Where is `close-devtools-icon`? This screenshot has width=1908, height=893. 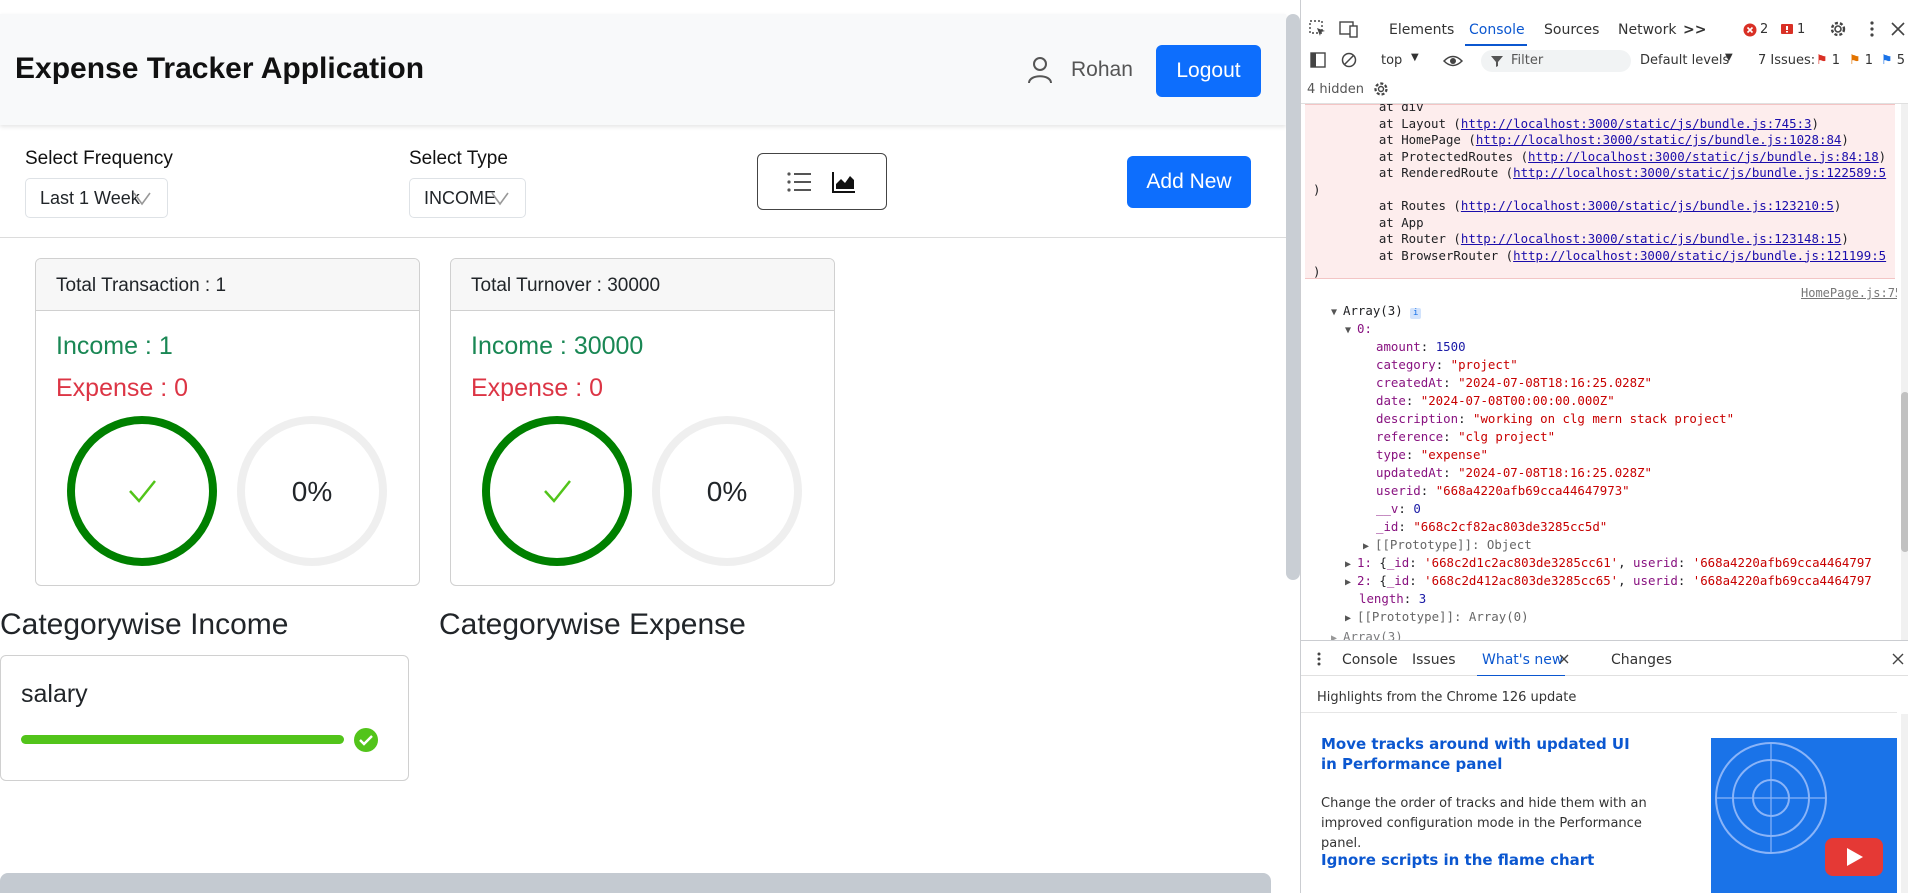 close-devtools-icon is located at coordinates (1898, 29).